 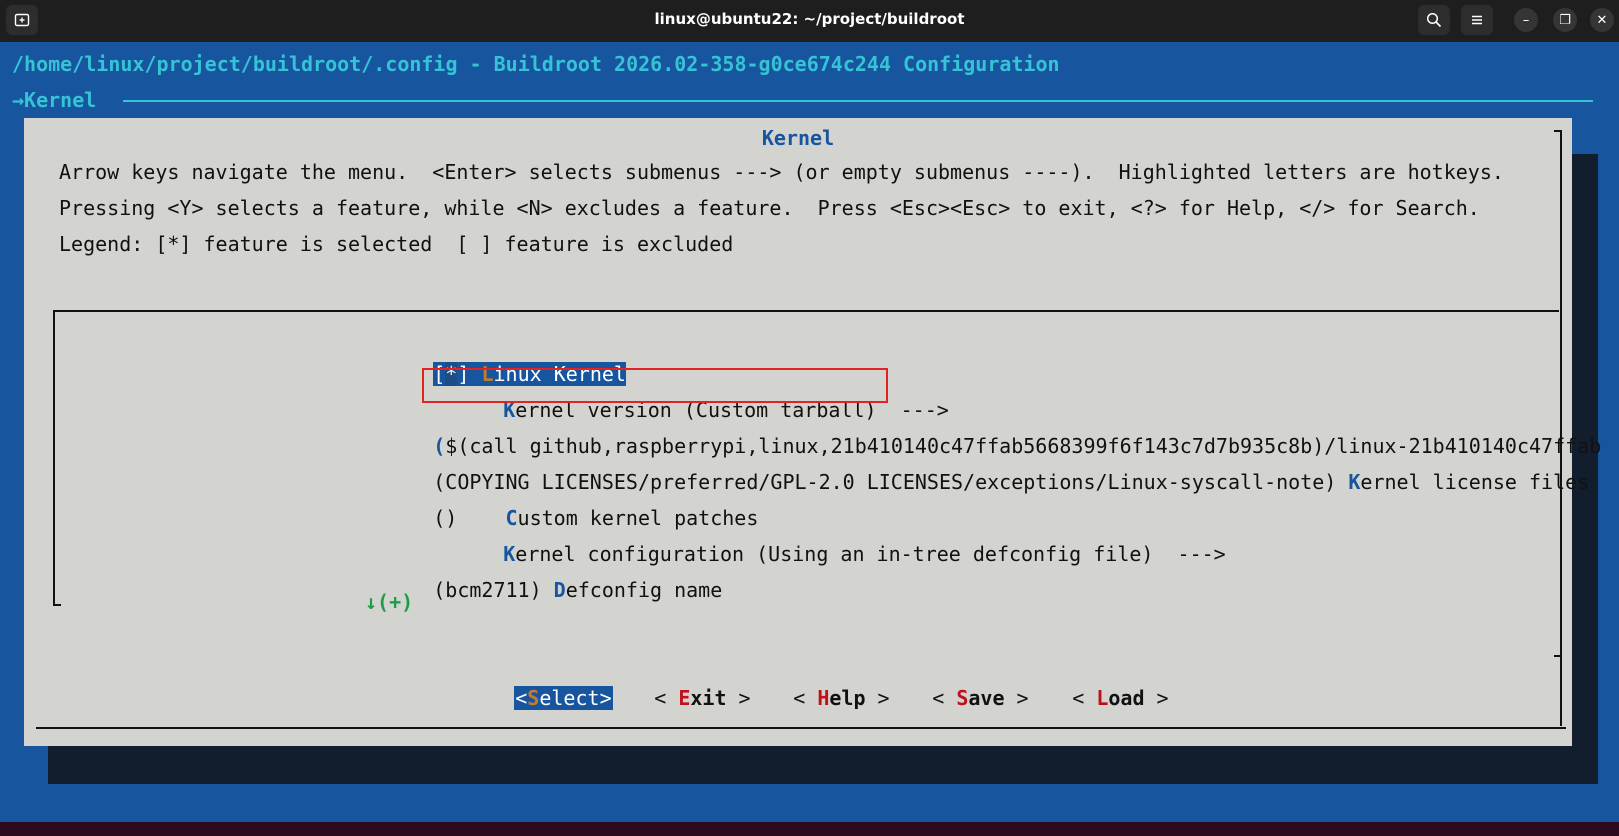 What do you see at coordinates (389, 602) in the screenshot?
I see `more-items-indicator: ↓(+)` at bounding box center [389, 602].